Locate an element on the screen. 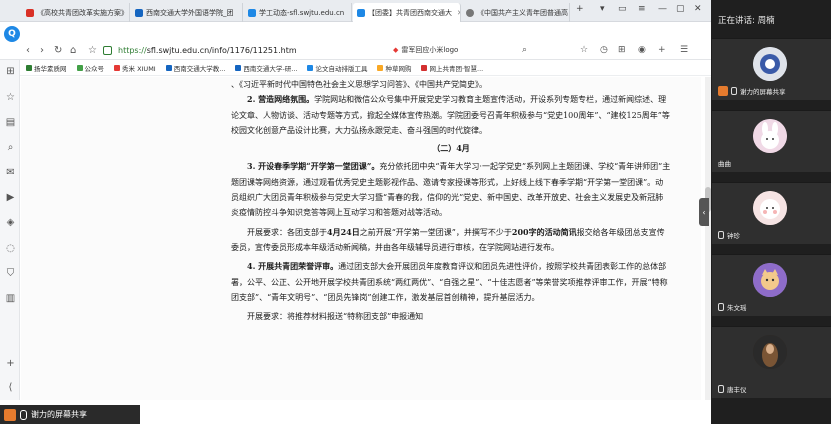 The image size is (831, 424). deadline-text: 4月24日 is located at coordinates (343, 231).